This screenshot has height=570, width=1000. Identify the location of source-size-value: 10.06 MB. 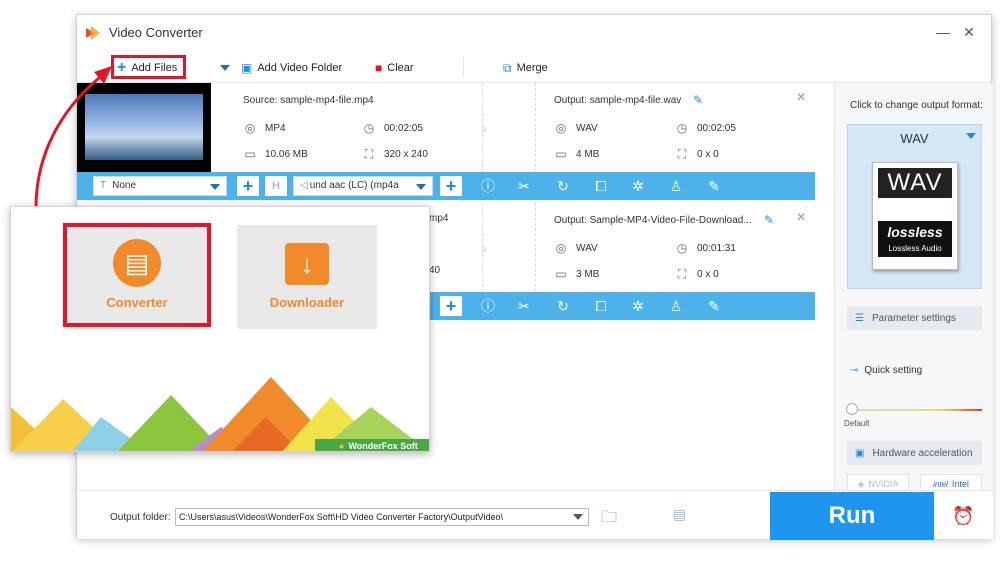
(286, 154).